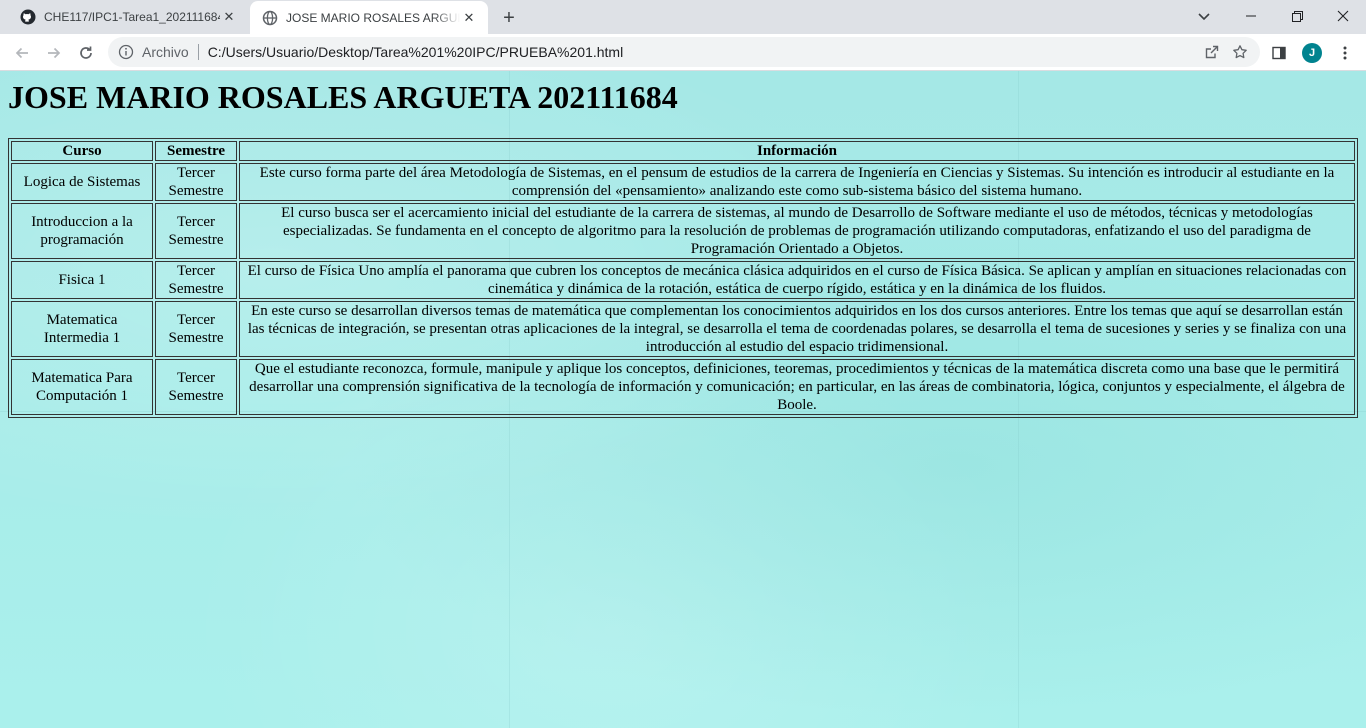 This screenshot has width=1366, height=728. What do you see at coordinates (1240, 52) in the screenshot?
I see `bookmark-star-icon` at bounding box center [1240, 52].